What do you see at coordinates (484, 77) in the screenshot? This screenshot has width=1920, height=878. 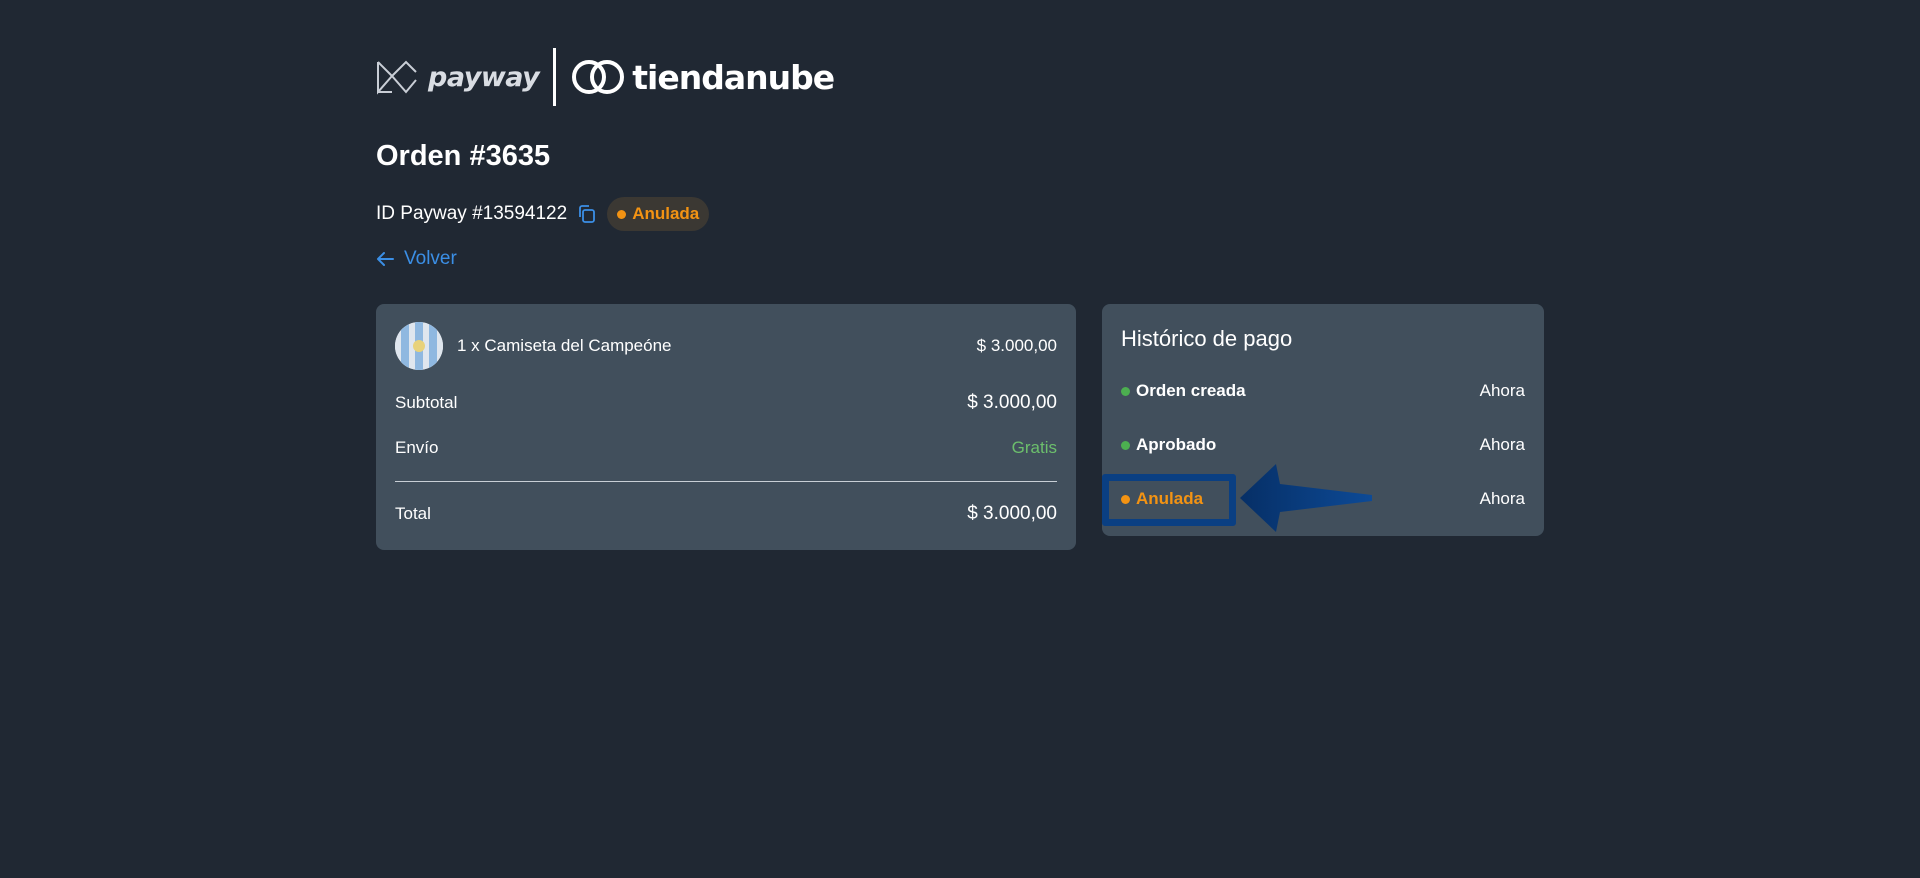 I see `payway-logo-text: payway` at bounding box center [484, 77].